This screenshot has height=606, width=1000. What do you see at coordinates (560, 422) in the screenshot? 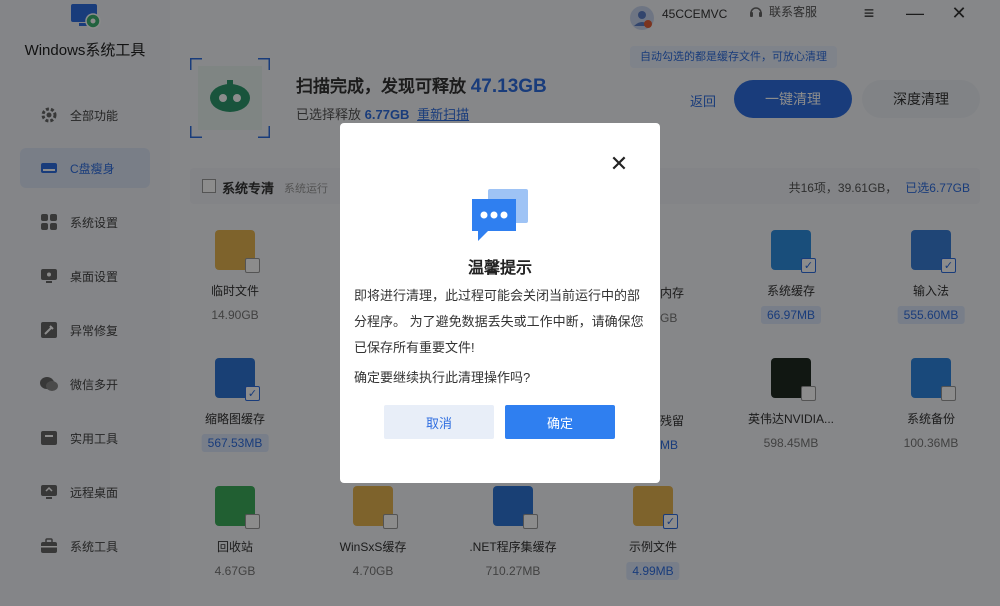
I see `confirm-button: 确定` at bounding box center [560, 422].